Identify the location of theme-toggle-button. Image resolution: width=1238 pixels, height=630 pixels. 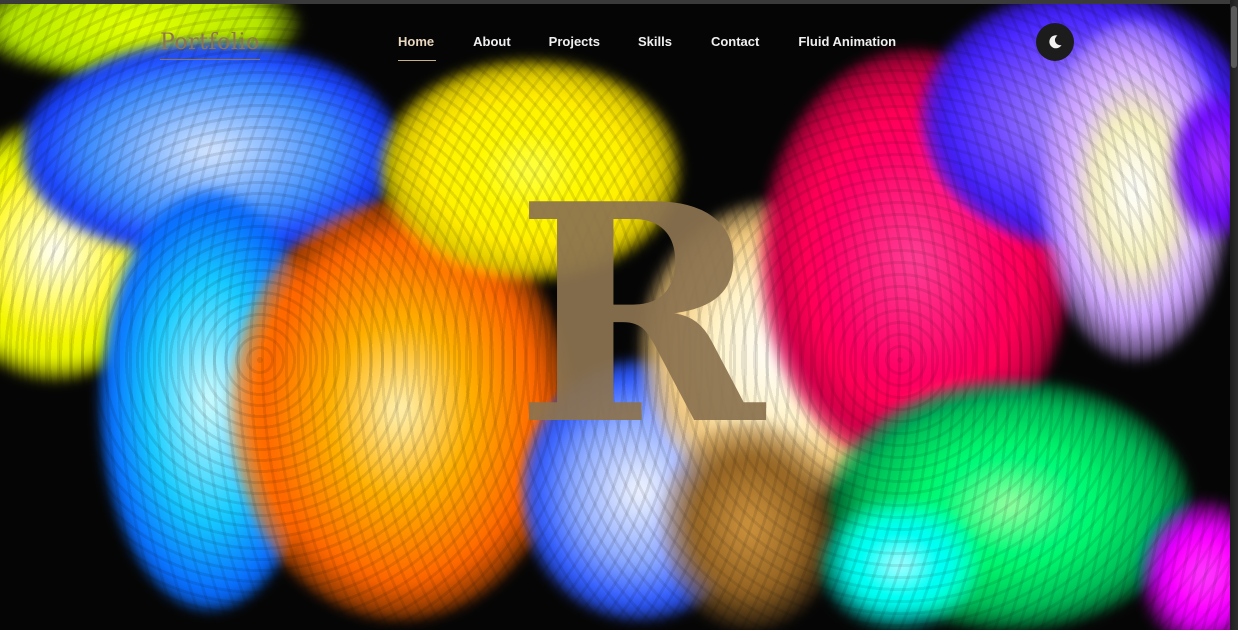
(1055, 42).